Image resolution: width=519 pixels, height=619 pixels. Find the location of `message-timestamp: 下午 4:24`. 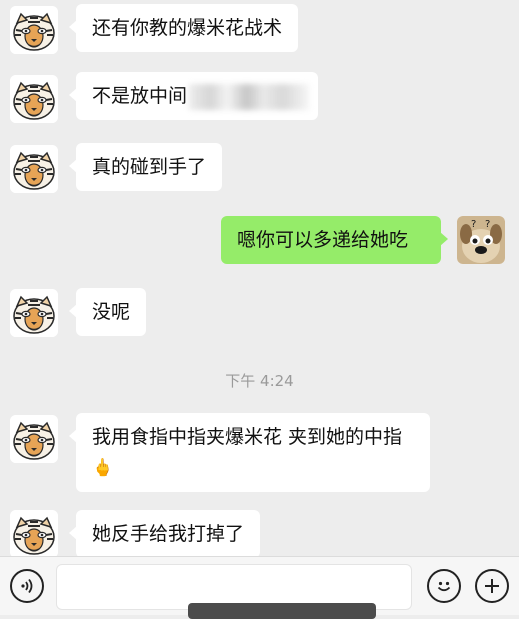

message-timestamp: 下午 4:24 is located at coordinates (259, 381).